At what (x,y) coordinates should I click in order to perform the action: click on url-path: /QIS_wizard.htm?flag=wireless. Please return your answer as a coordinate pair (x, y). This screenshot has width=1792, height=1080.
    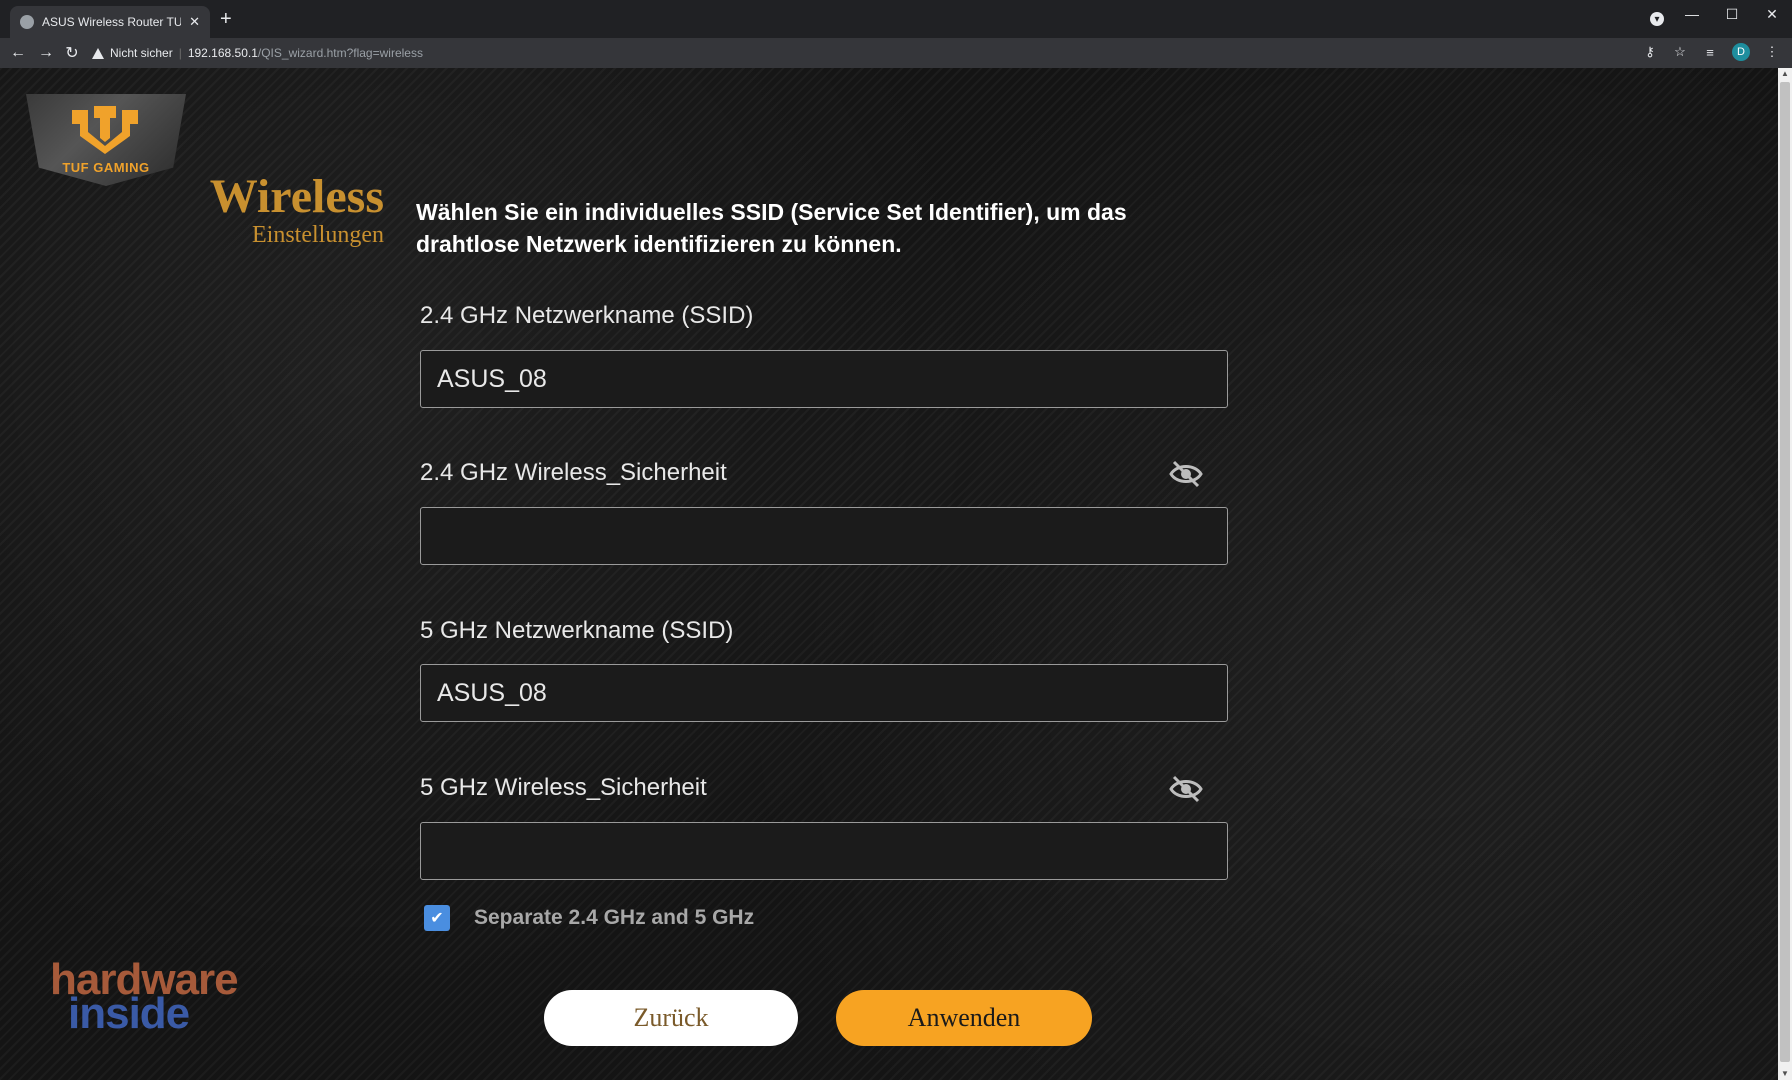
    Looking at the image, I should click on (340, 53).